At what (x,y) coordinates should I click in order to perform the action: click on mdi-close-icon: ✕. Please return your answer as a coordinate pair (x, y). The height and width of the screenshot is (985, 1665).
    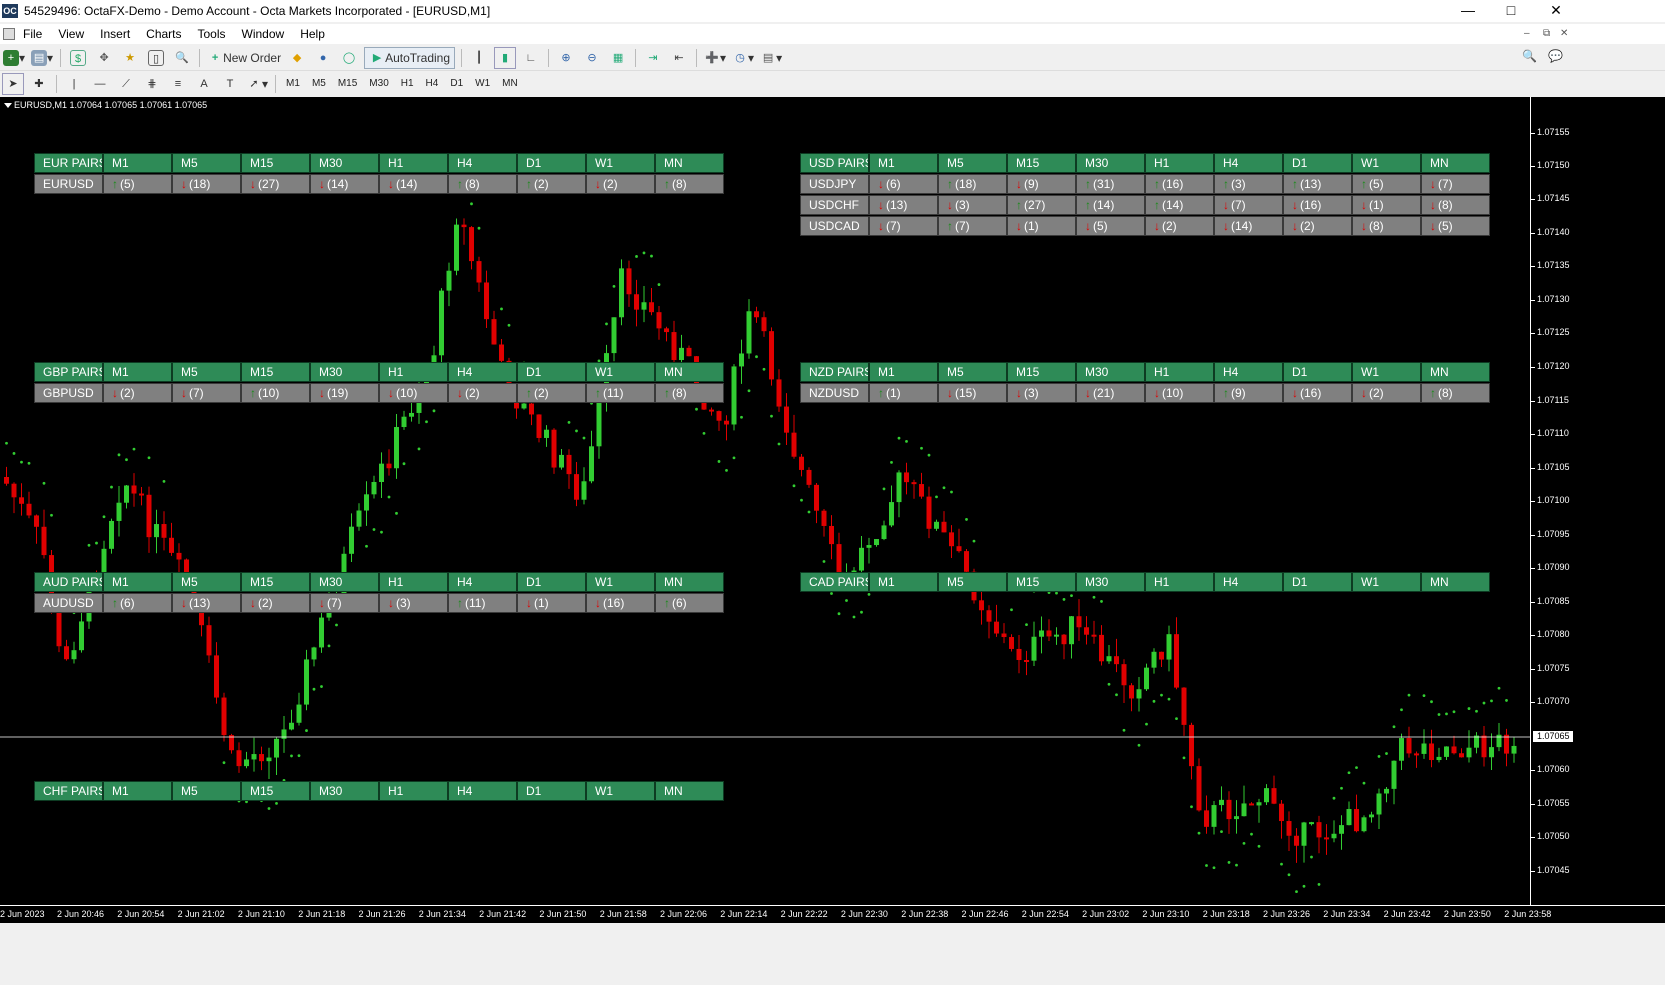
    Looking at the image, I should click on (1564, 33).